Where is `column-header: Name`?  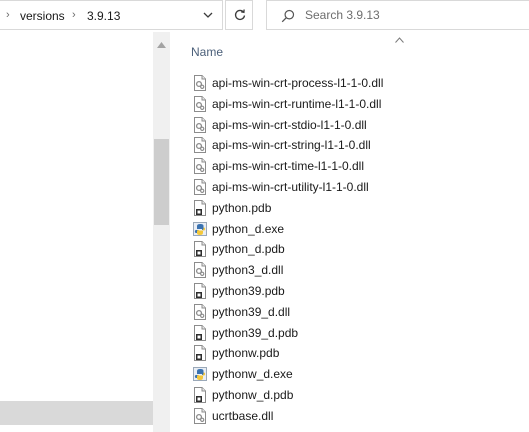 column-header: Name is located at coordinates (356, 46).